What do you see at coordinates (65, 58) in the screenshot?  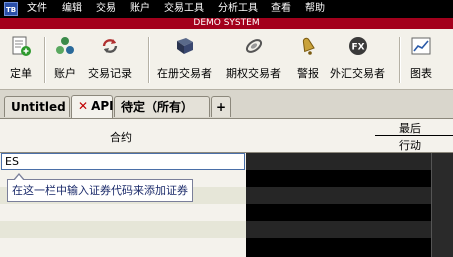 I see `account-button: 账户` at bounding box center [65, 58].